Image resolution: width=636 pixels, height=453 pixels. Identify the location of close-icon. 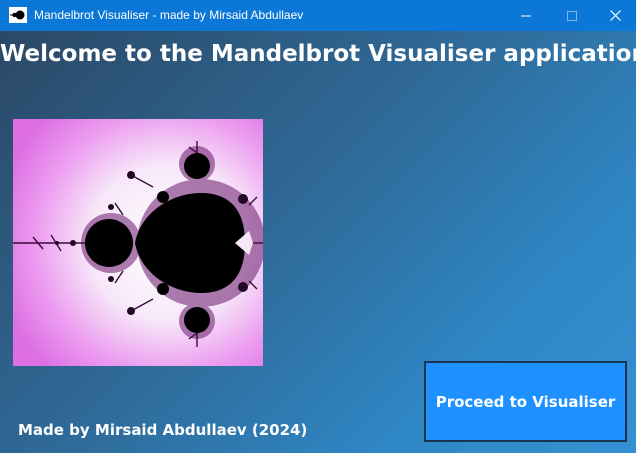
(615, 15).